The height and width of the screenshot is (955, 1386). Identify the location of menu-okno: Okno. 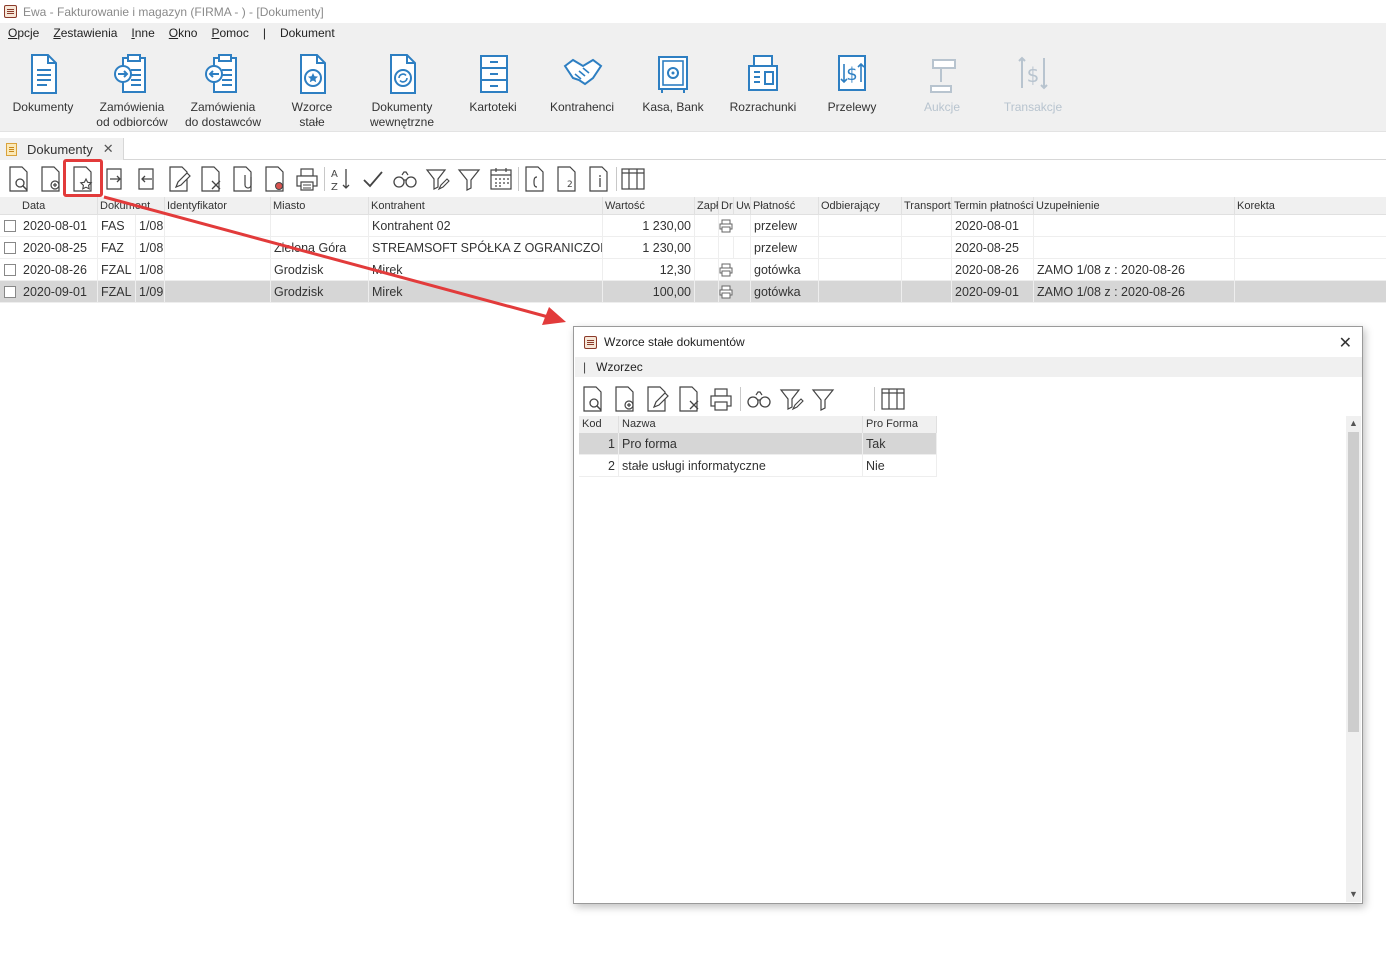
(183, 33).